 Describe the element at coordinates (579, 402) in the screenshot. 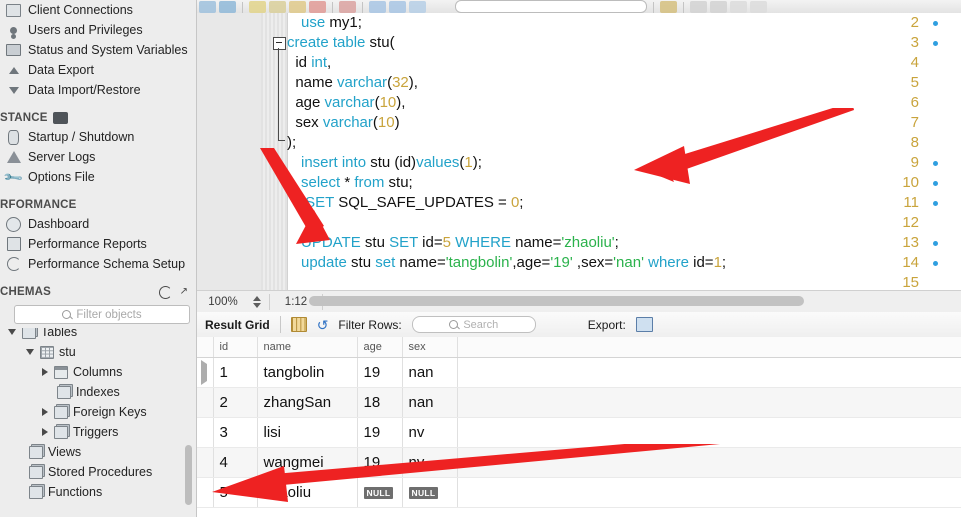

I see `table-row: 2 zhangSan 18 nan` at that location.